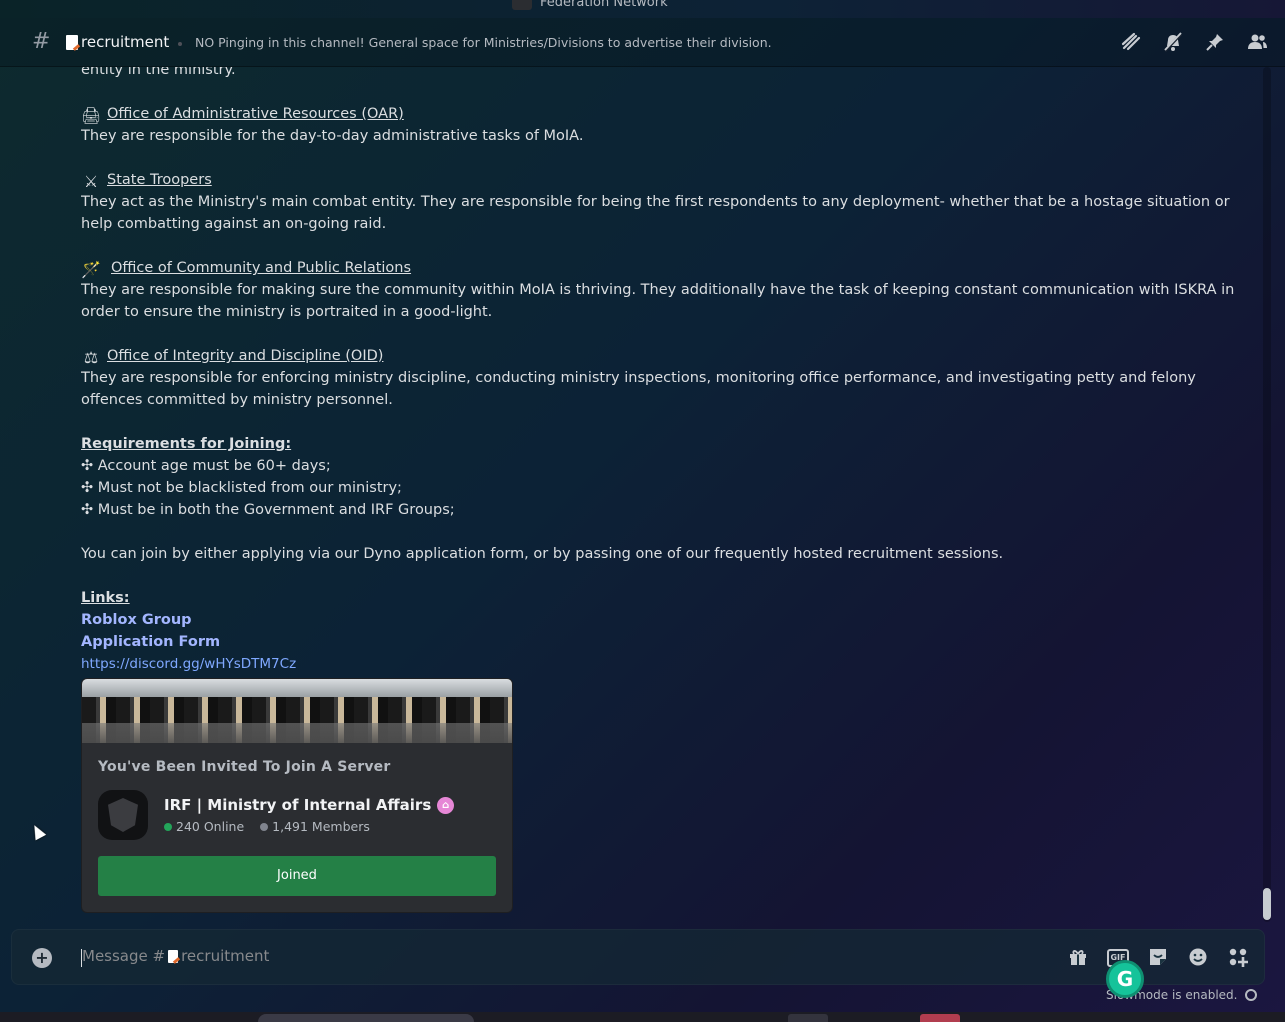 This screenshot has height=1022, width=1285. Describe the element at coordinates (91, 269) in the screenshot. I see `magic-wand-icon: 🪄` at that location.